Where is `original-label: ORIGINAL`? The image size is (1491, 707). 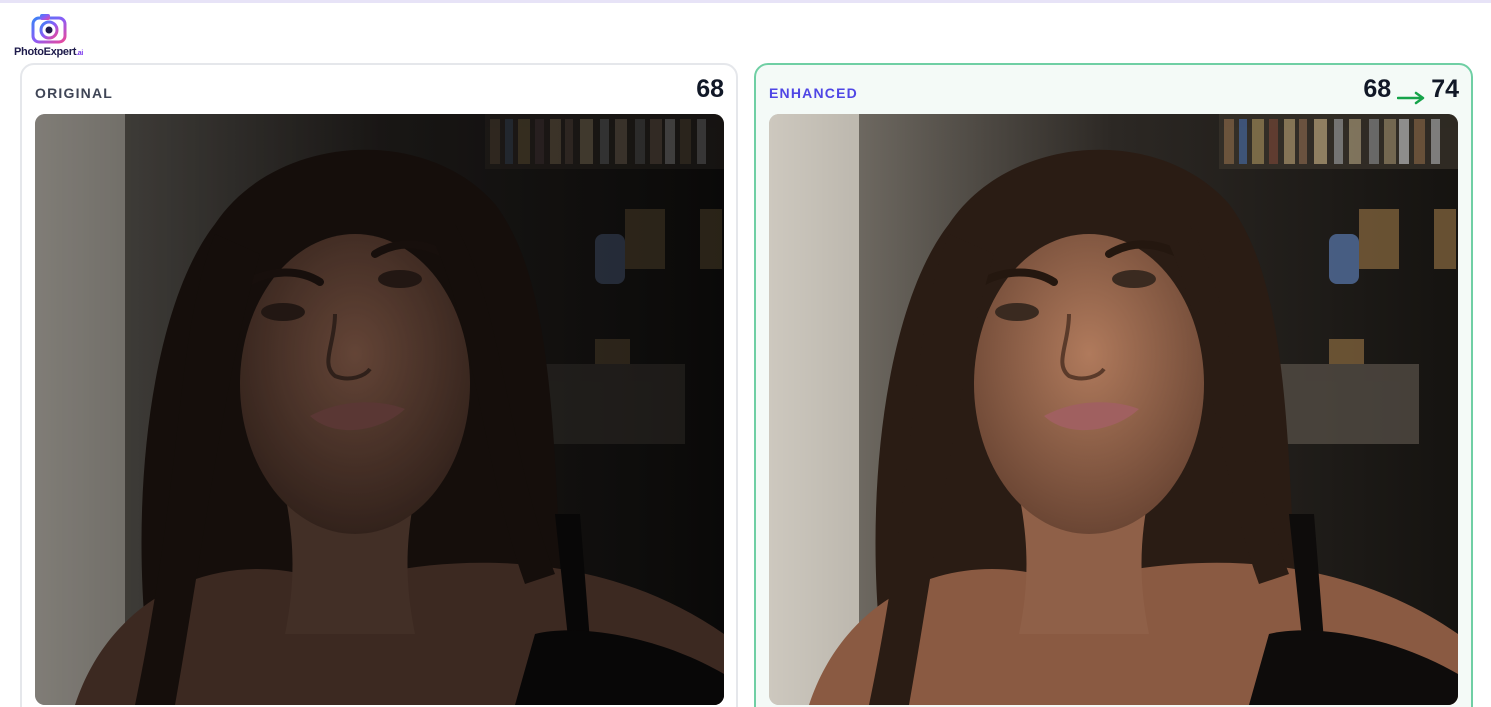 original-label: ORIGINAL is located at coordinates (74, 93).